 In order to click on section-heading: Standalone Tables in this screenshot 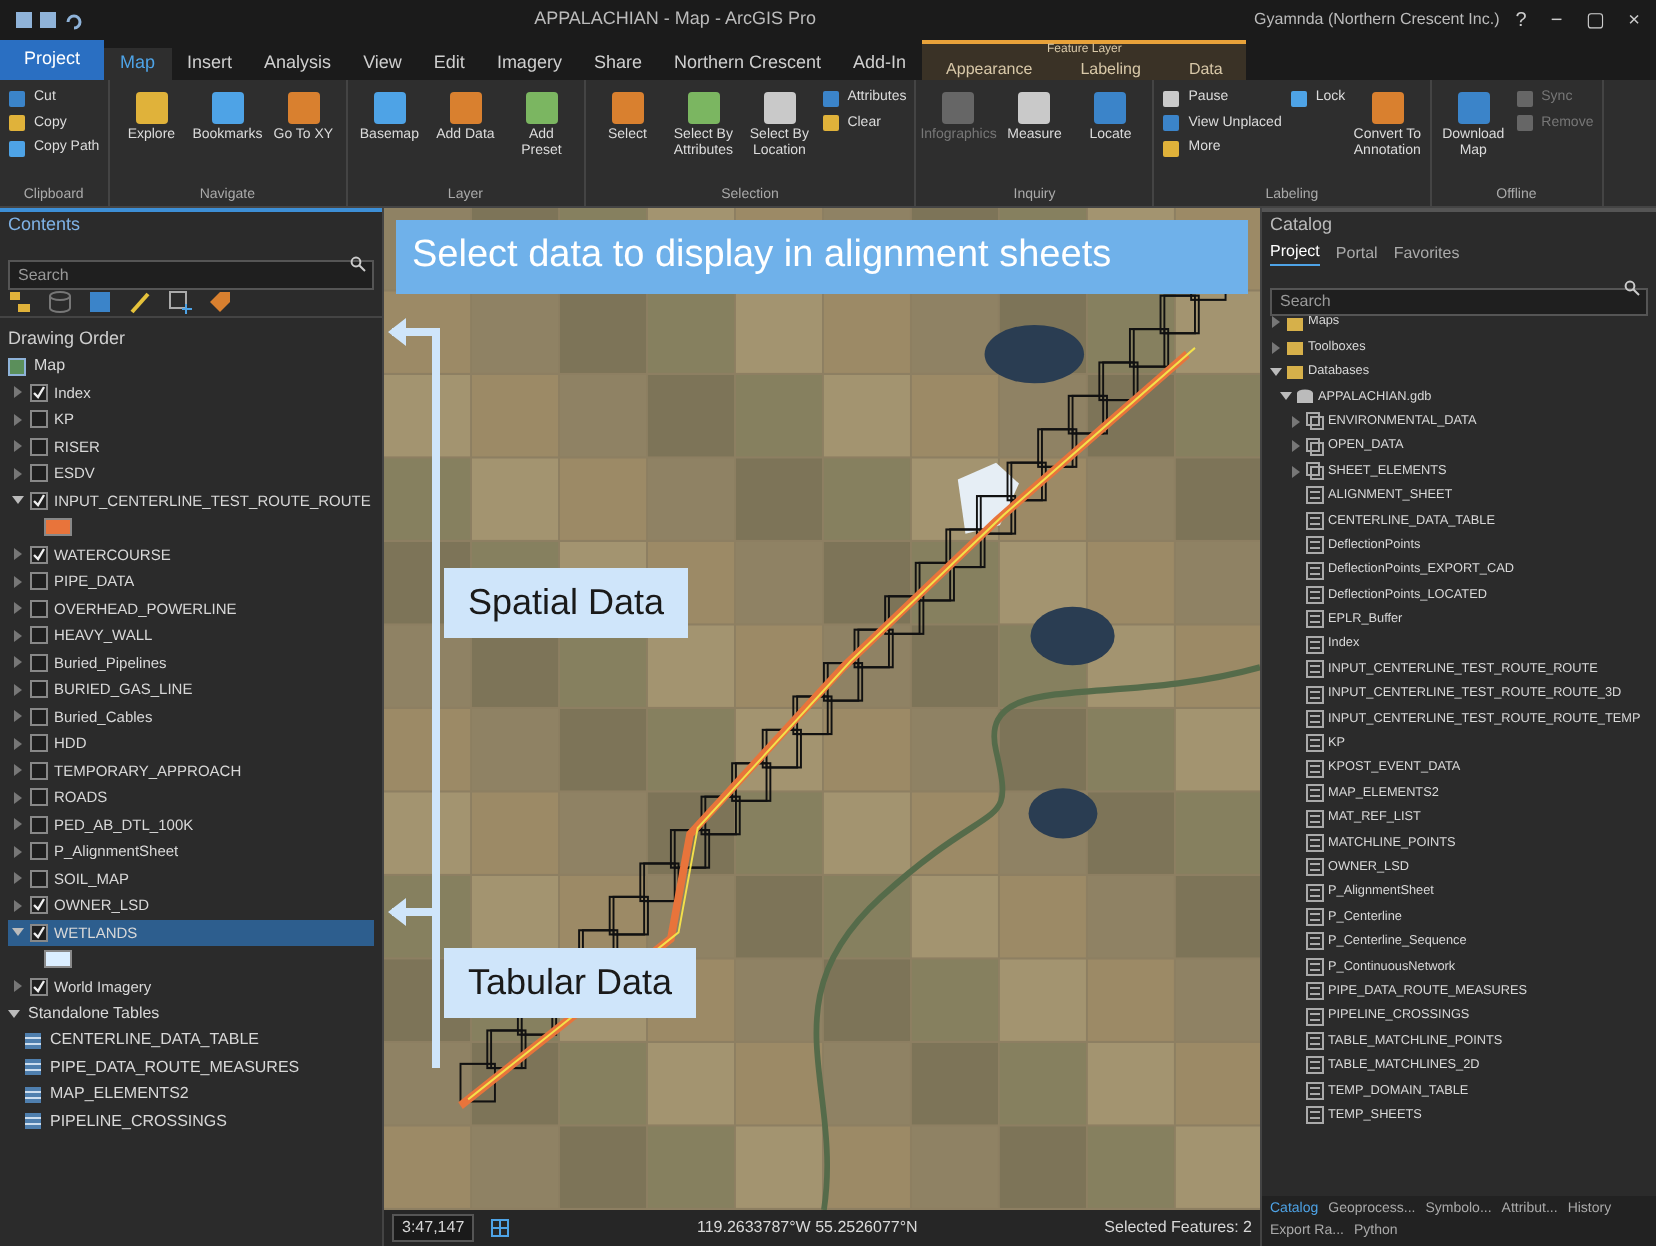, I will do `click(94, 1013)`.